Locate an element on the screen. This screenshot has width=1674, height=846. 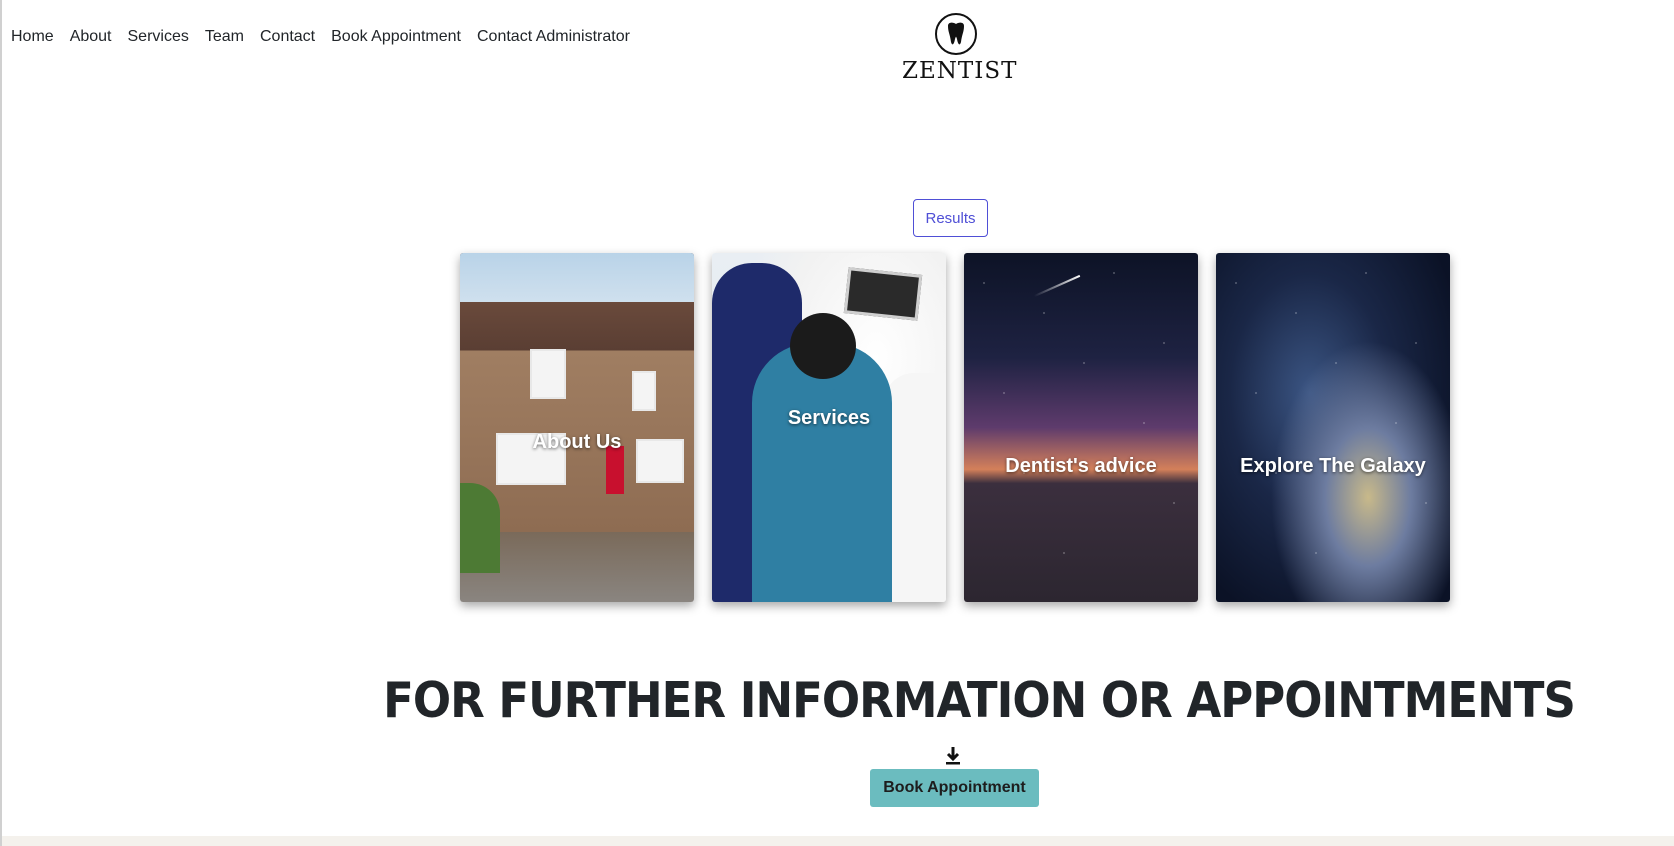
nav-contact: Contact is located at coordinates (291, 37).